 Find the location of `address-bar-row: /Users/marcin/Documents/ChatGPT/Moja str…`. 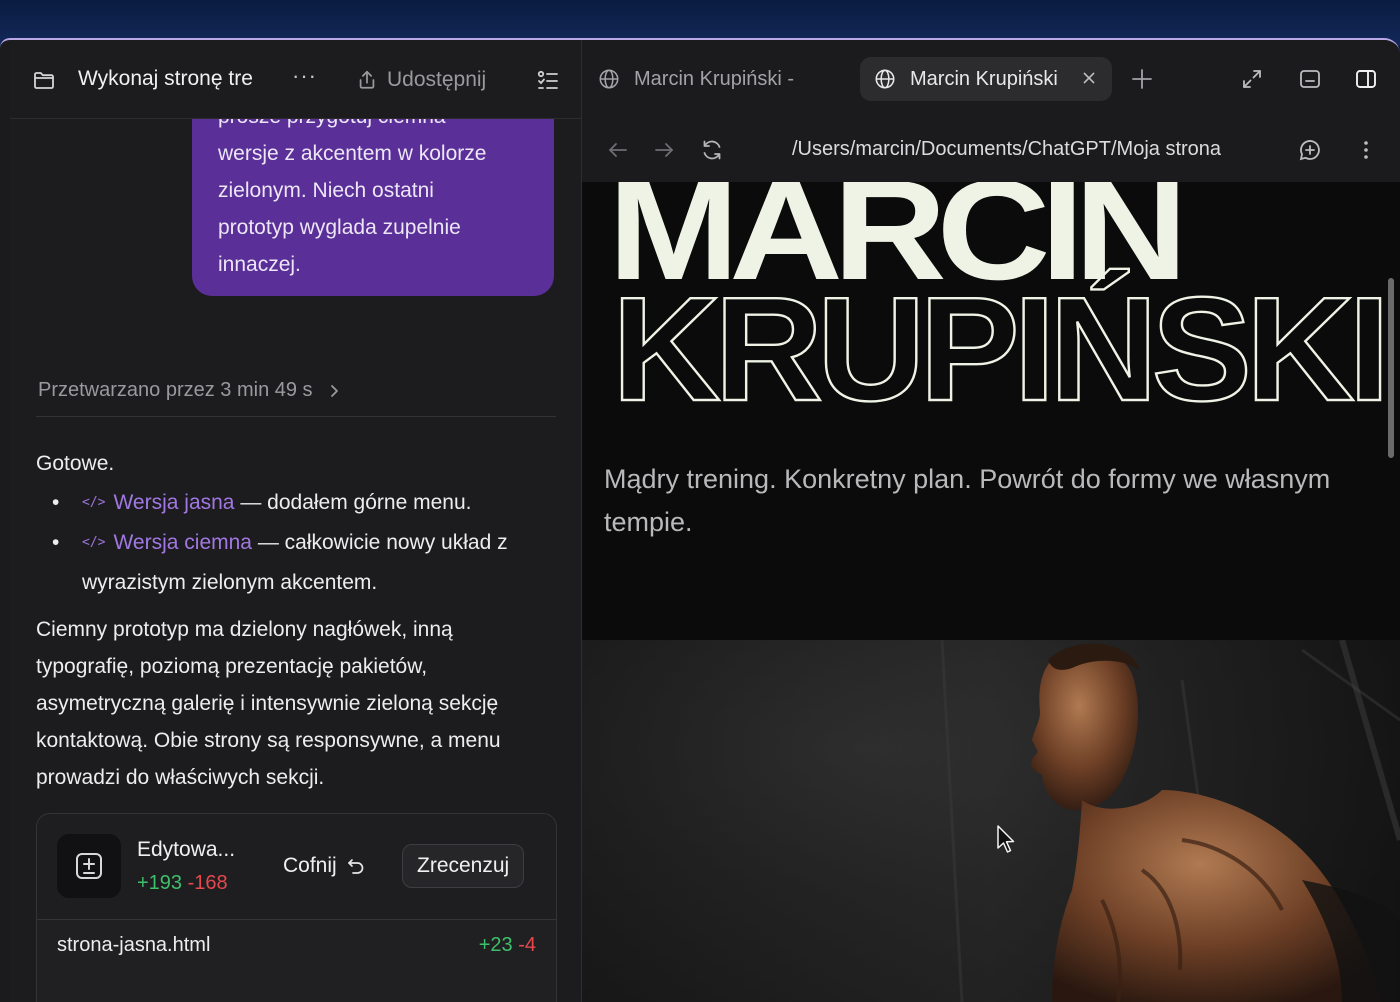

address-bar-row: /Users/marcin/Documents/ChatGPT/Moja str… is located at coordinates (991, 150).